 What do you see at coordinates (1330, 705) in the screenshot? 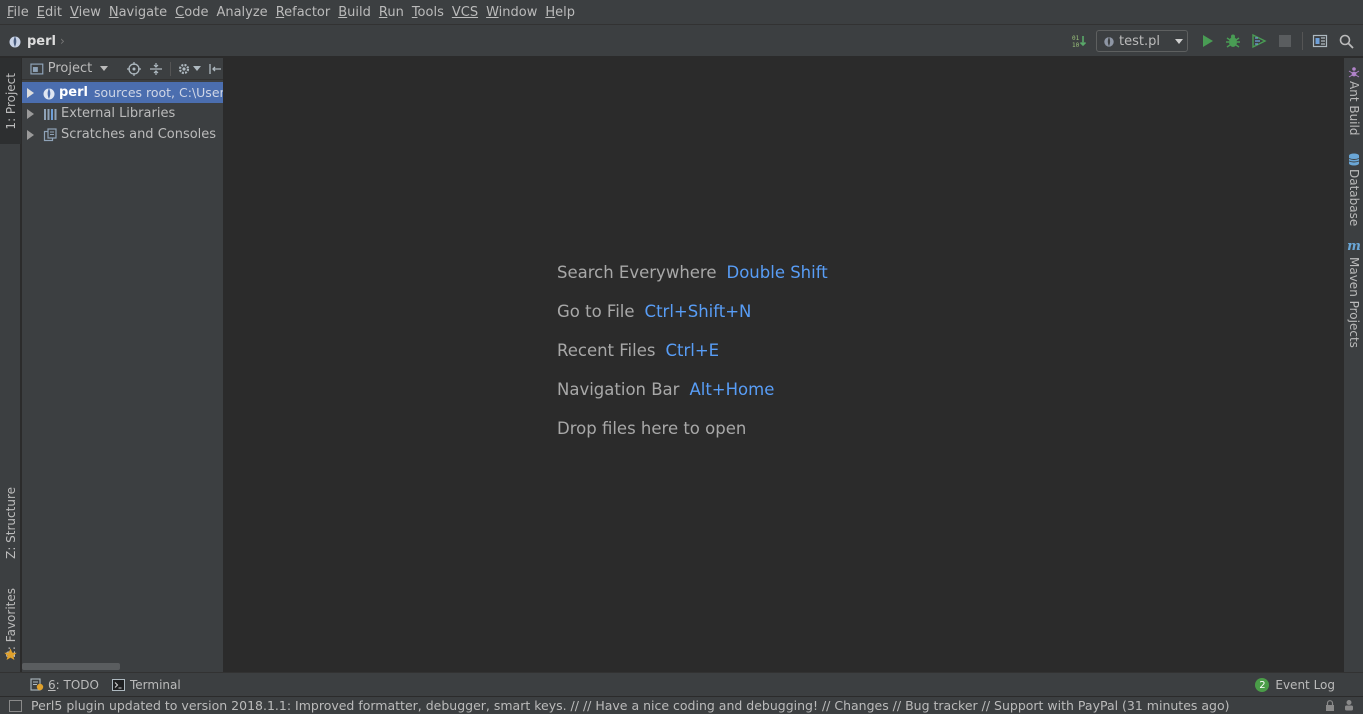
I see `lock-icon` at bounding box center [1330, 705].